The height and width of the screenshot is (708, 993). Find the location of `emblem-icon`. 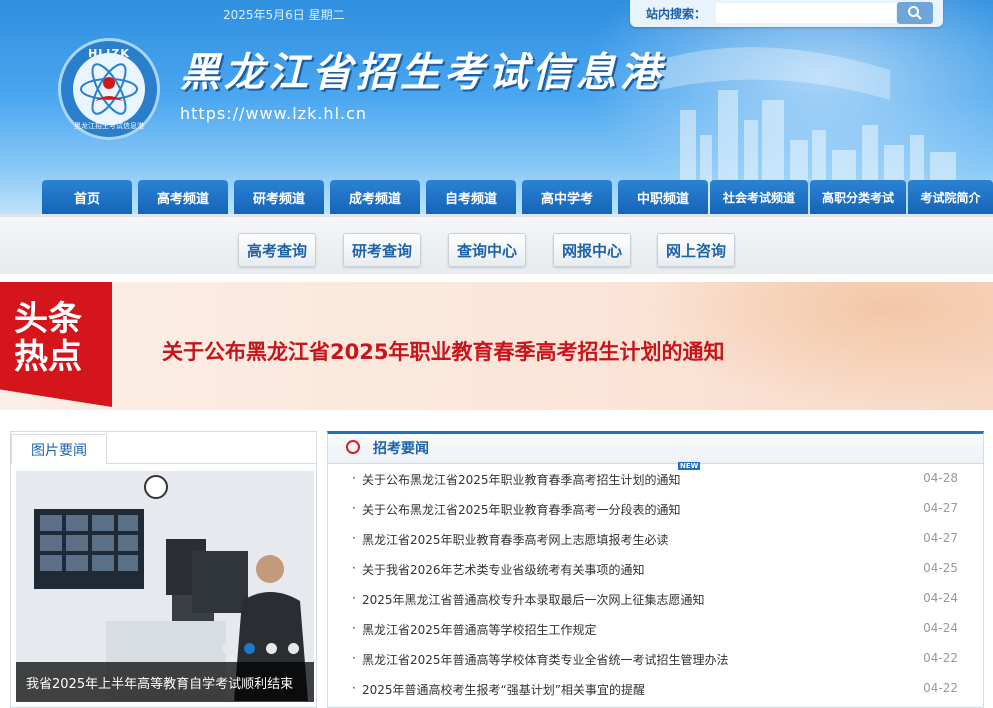

emblem-icon is located at coordinates (109, 89).